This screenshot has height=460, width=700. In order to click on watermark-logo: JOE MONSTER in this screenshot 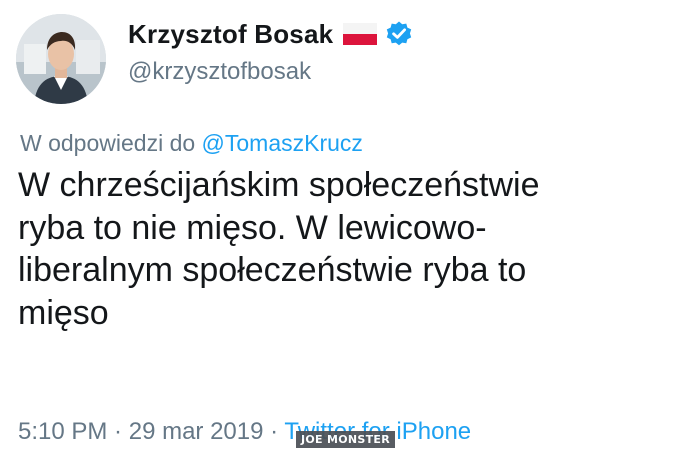, I will do `click(346, 439)`.